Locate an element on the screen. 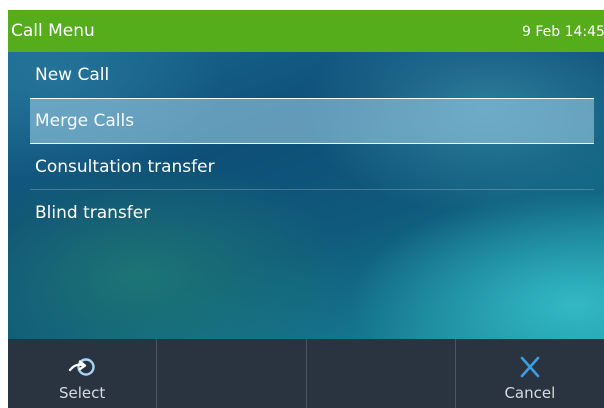 The height and width of the screenshot is (408, 604). menu-item-new-call: New Call is located at coordinates (312, 75).